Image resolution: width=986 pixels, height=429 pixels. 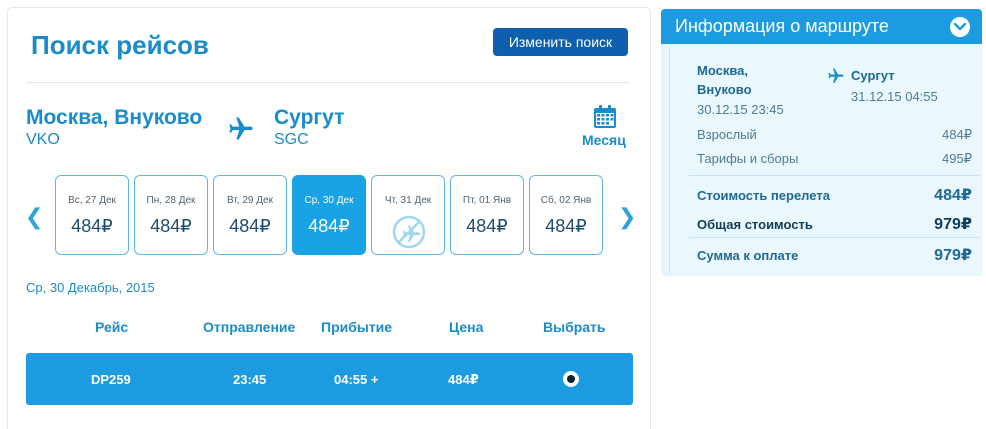 I want to click on amount-due-value: 979₽, so click(x=953, y=255).